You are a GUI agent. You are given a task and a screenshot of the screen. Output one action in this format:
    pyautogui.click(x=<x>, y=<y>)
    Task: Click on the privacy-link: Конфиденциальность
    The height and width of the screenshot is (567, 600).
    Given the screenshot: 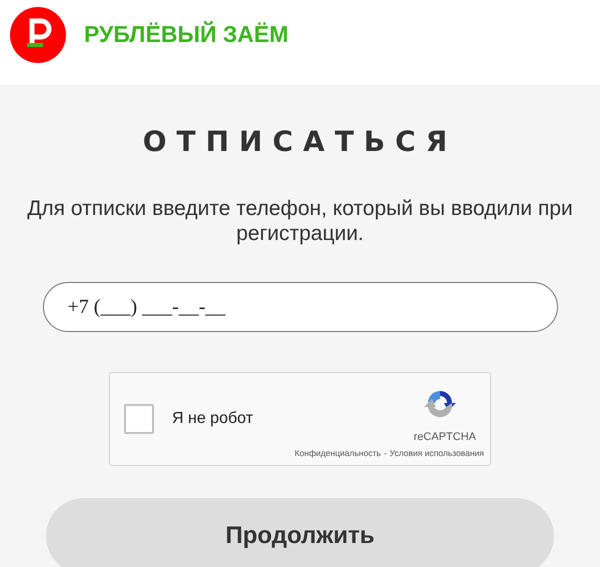 What is the action you would take?
    pyautogui.click(x=337, y=453)
    